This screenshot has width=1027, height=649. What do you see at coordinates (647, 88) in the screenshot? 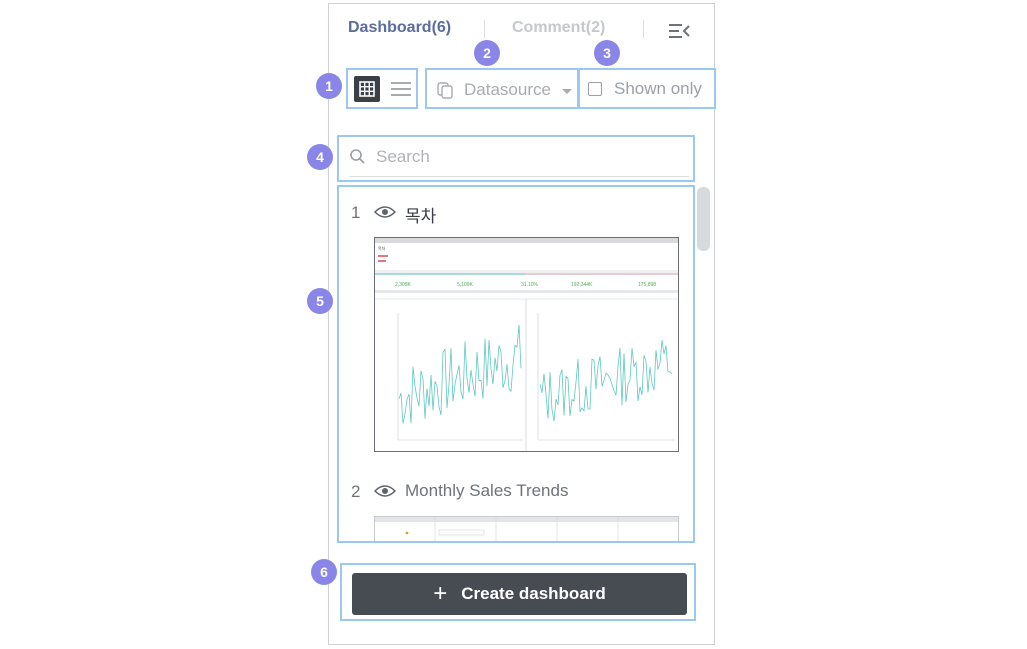
I see `callout-box-shown-only` at bounding box center [647, 88].